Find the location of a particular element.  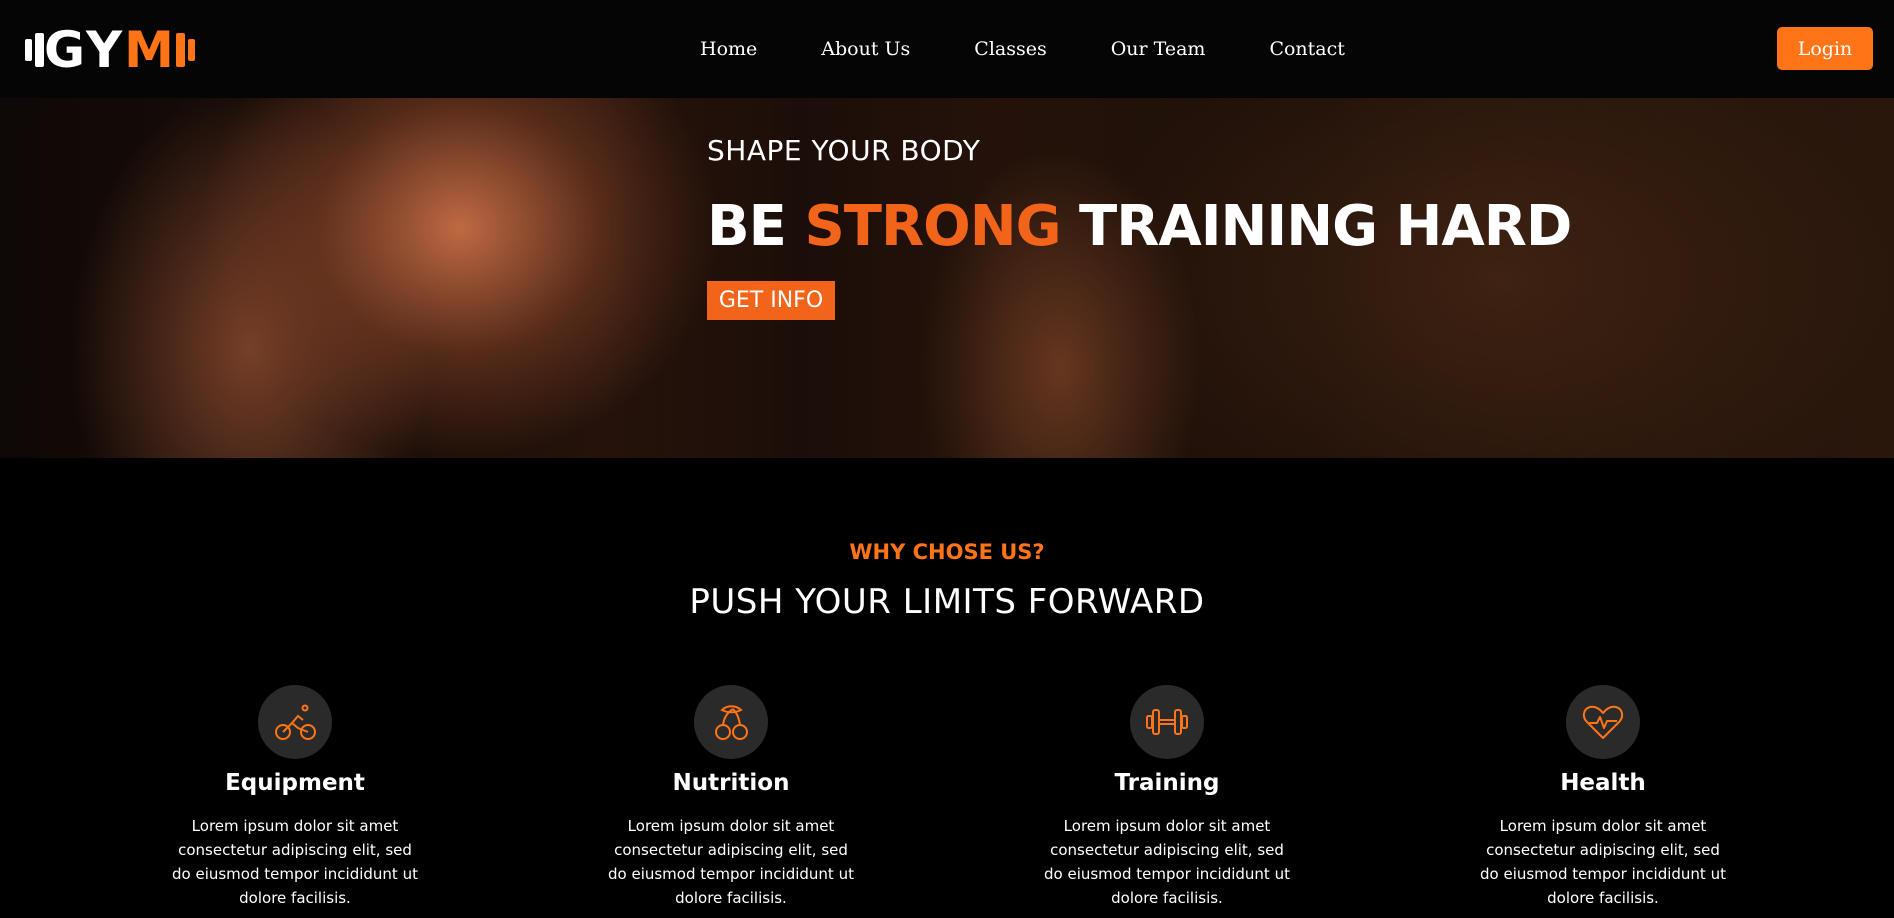

feature-title: Training is located at coordinates (1167, 783).